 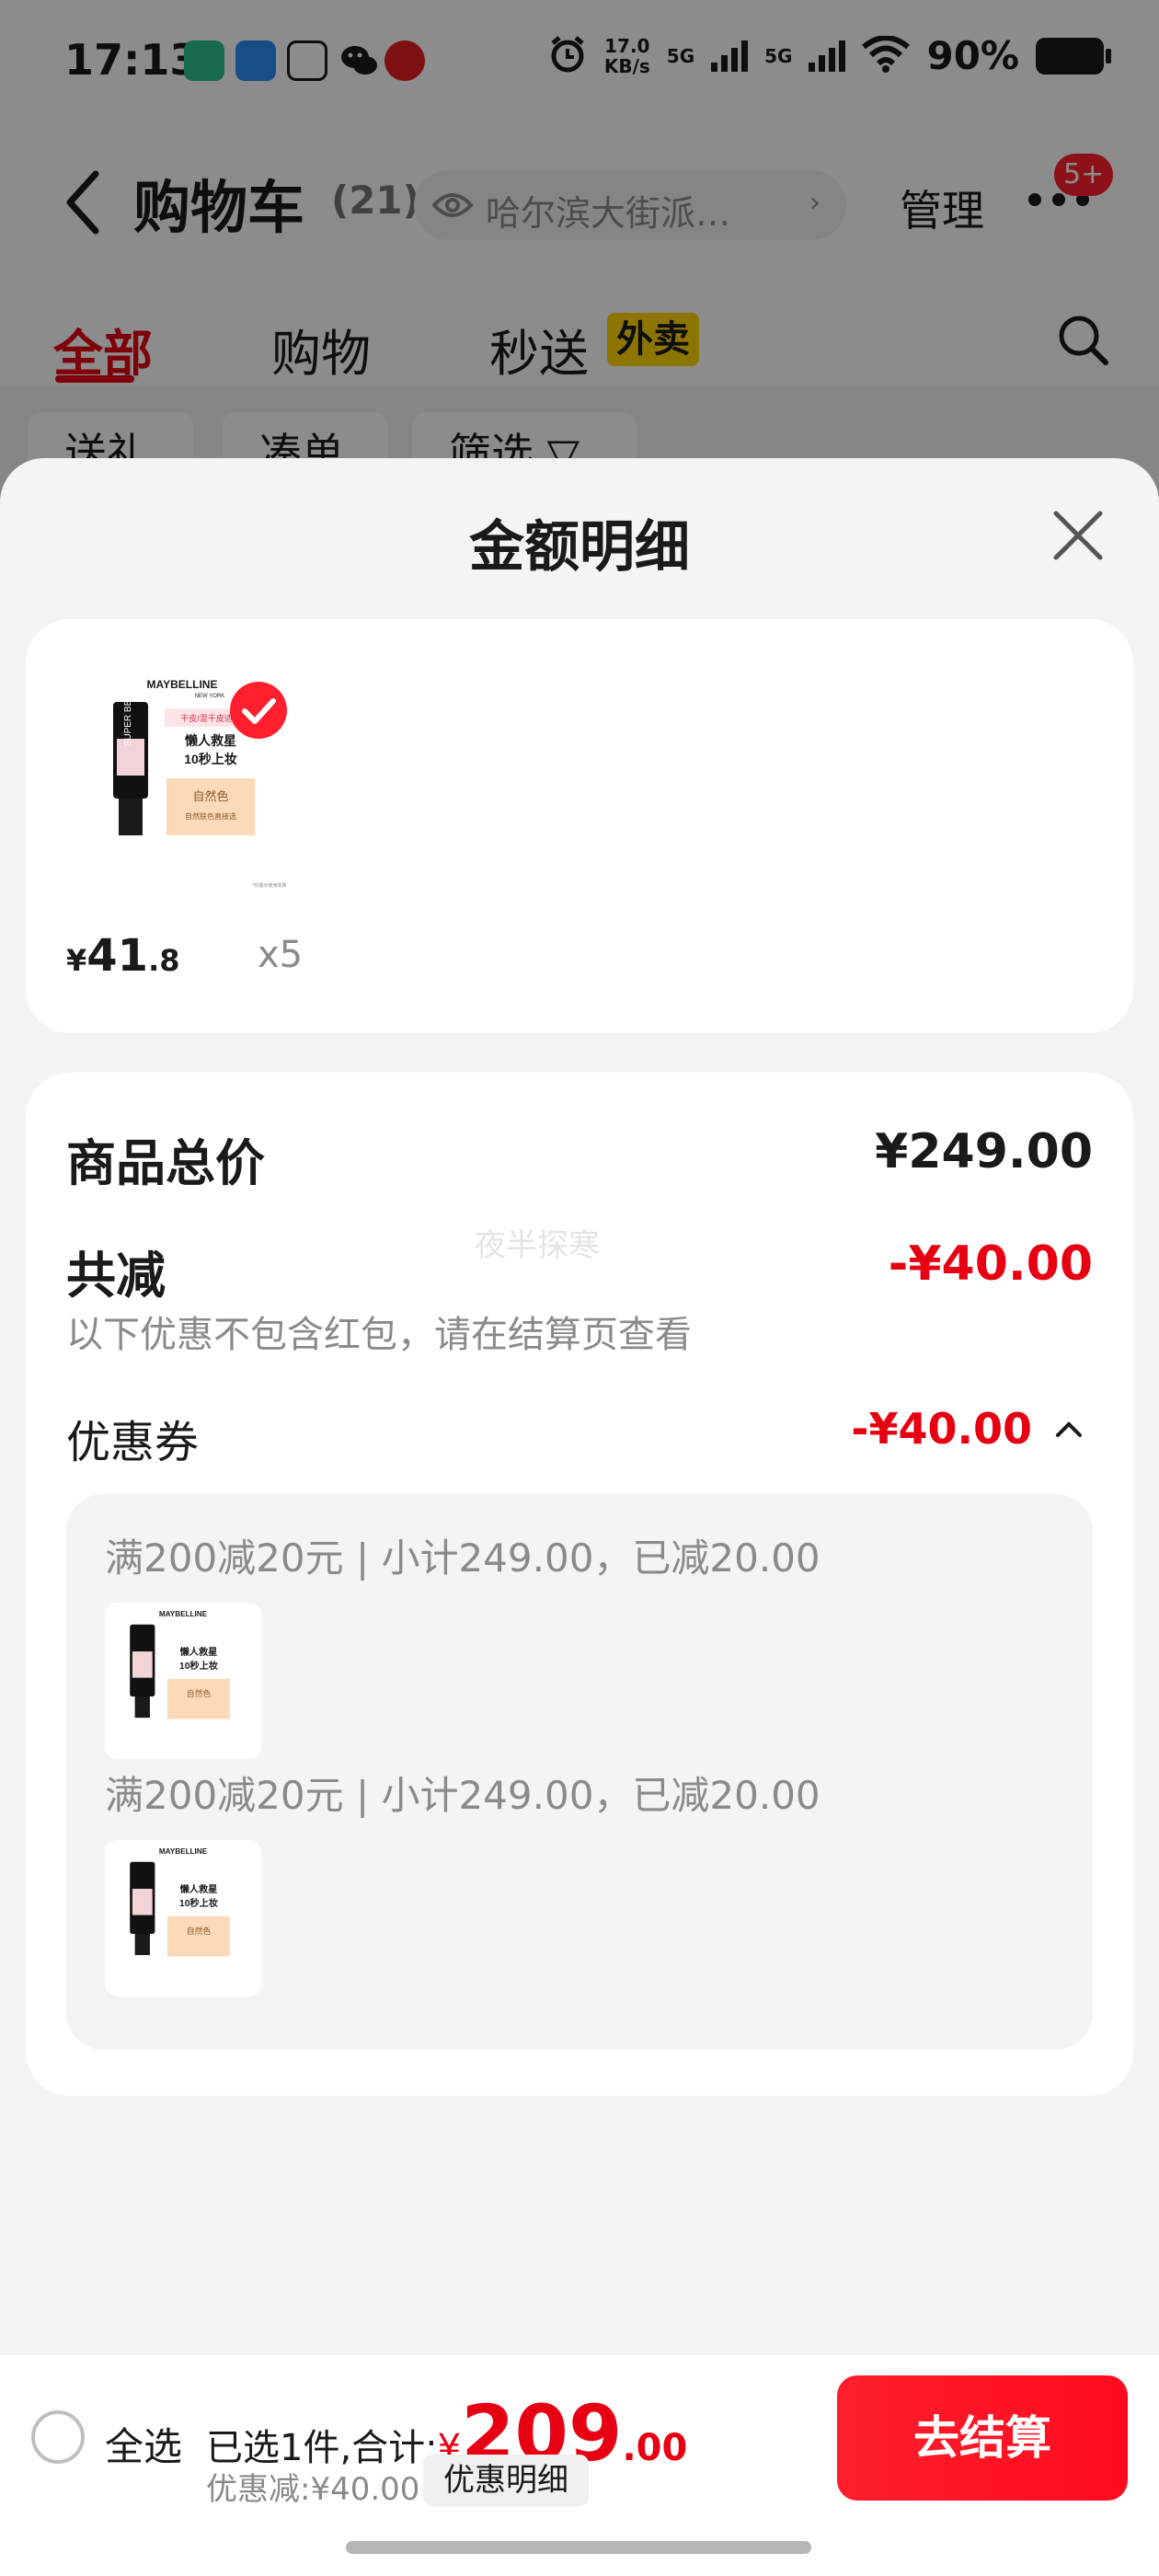 What do you see at coordinates (984, 1151) in the screenshot?
I see `total-price-value: ¥249.00` at bounding box center [984, 1151].